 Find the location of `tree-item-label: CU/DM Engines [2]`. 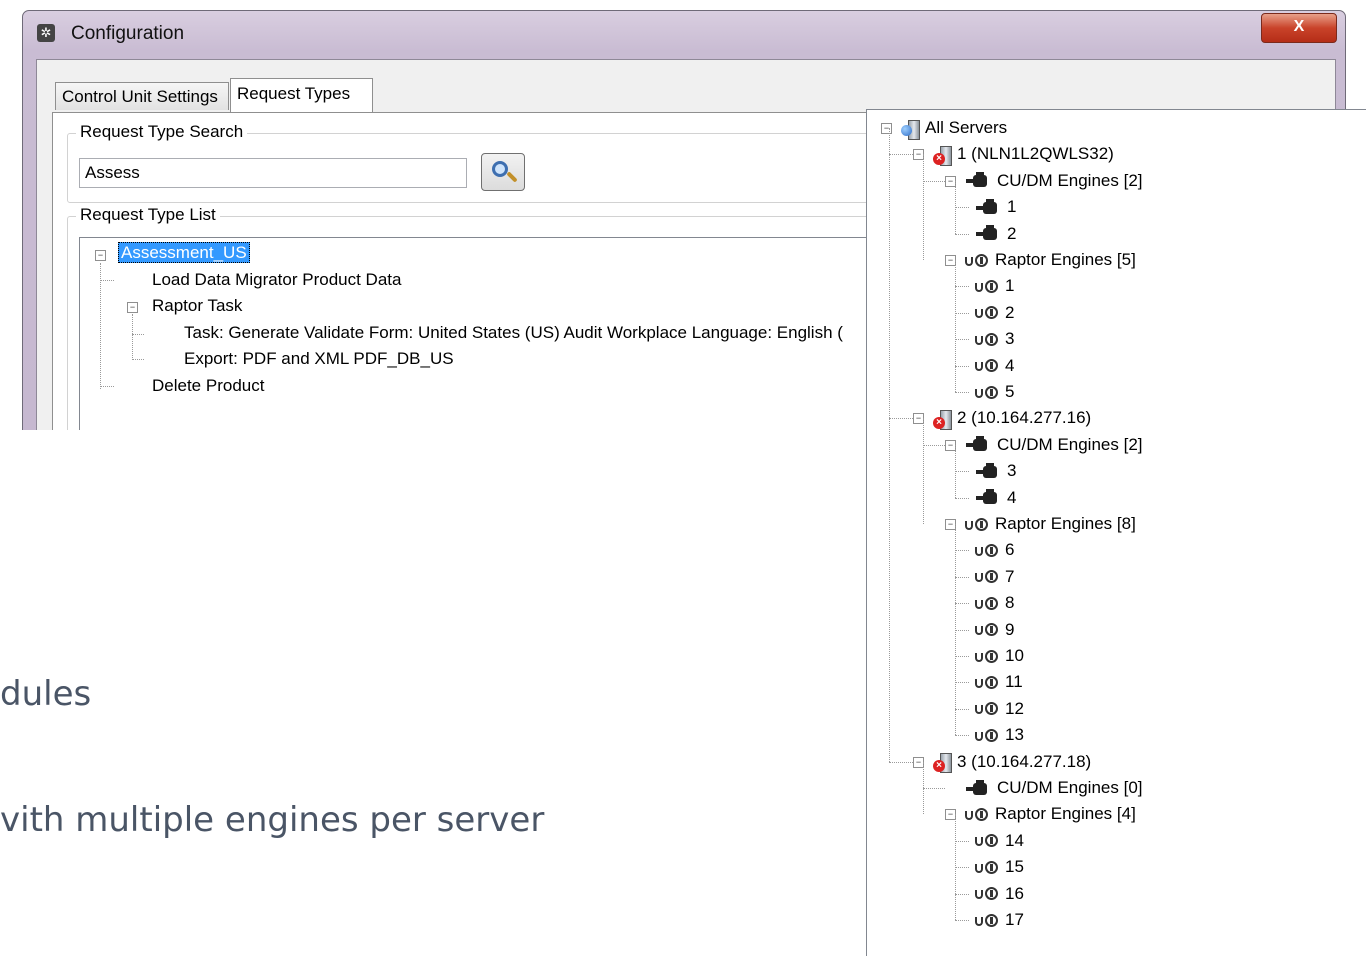

tree-item-label: CU/DM Engines [2] is located at coordinates (1070, 180).